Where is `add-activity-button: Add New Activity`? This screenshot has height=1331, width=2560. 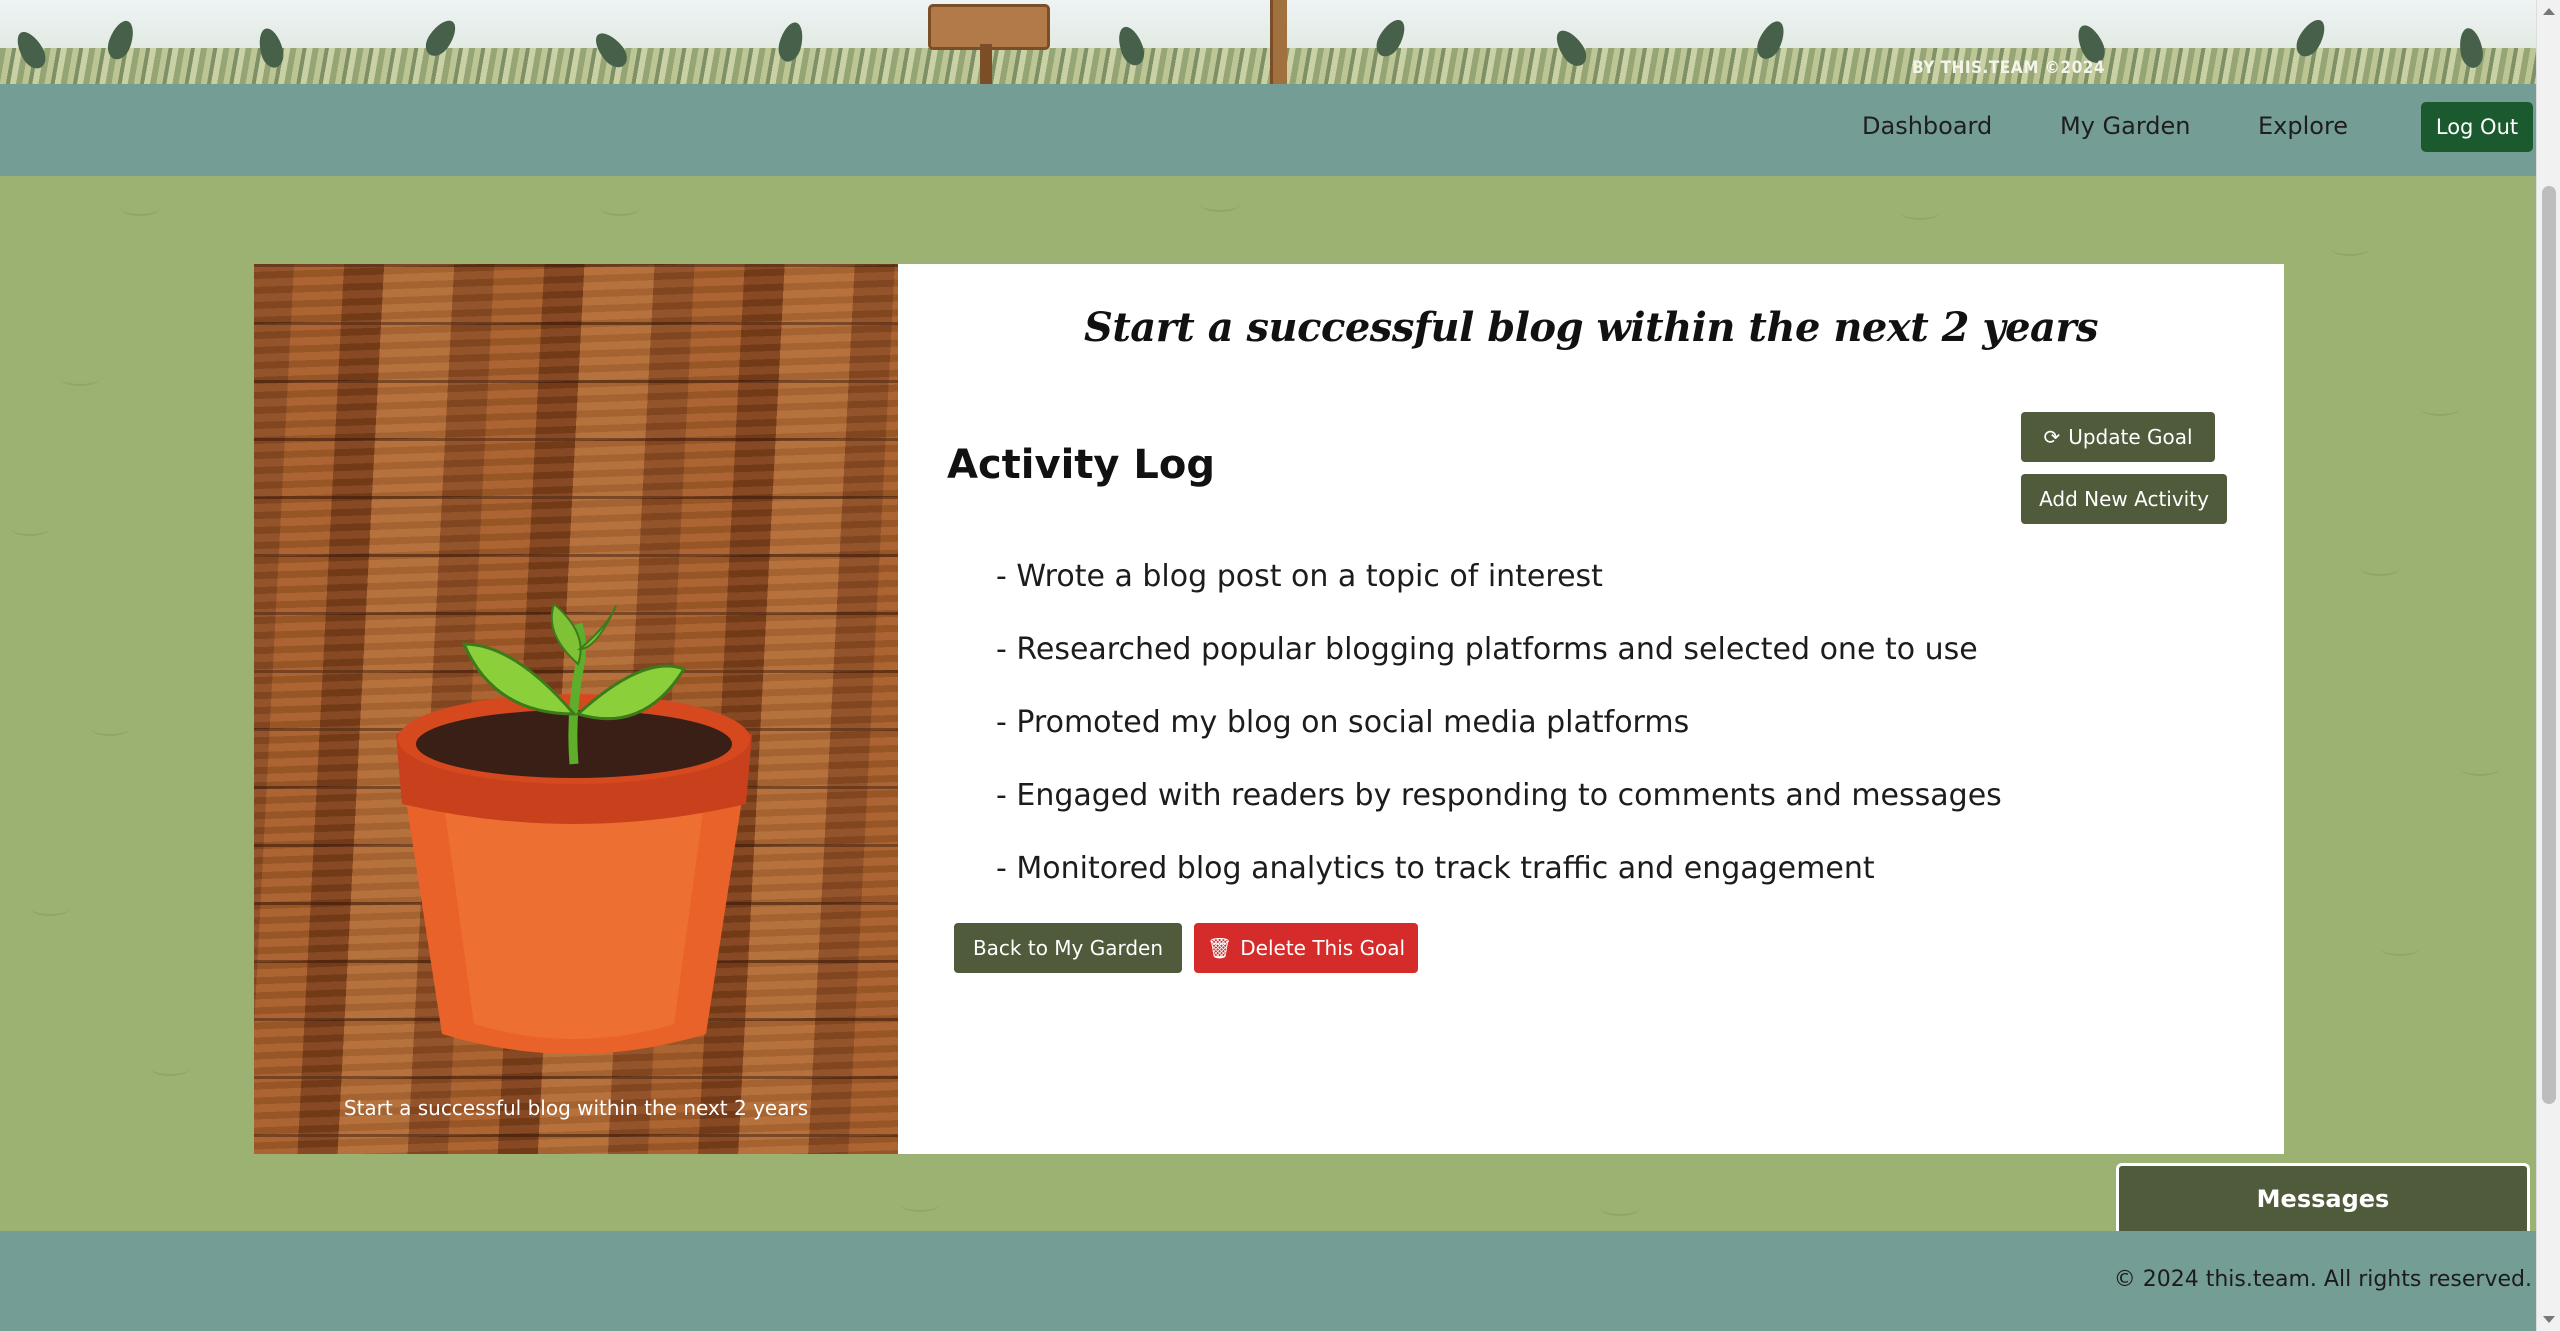 add-activity-button: Add New Activity is located at coordinates (2124, 499).